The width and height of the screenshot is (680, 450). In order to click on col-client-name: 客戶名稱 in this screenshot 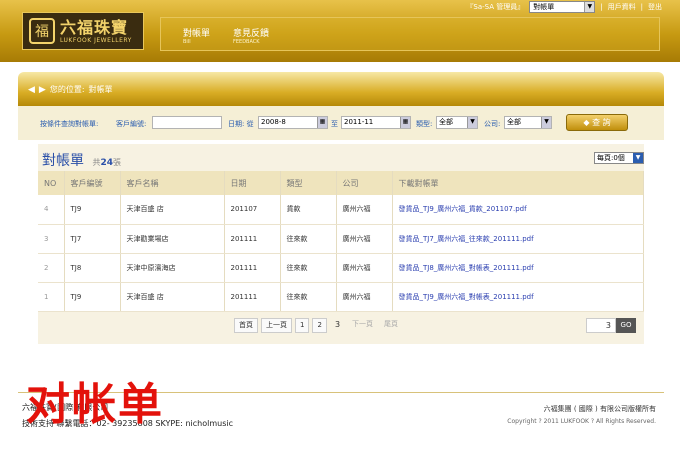, I will do `click(172, 183)`.